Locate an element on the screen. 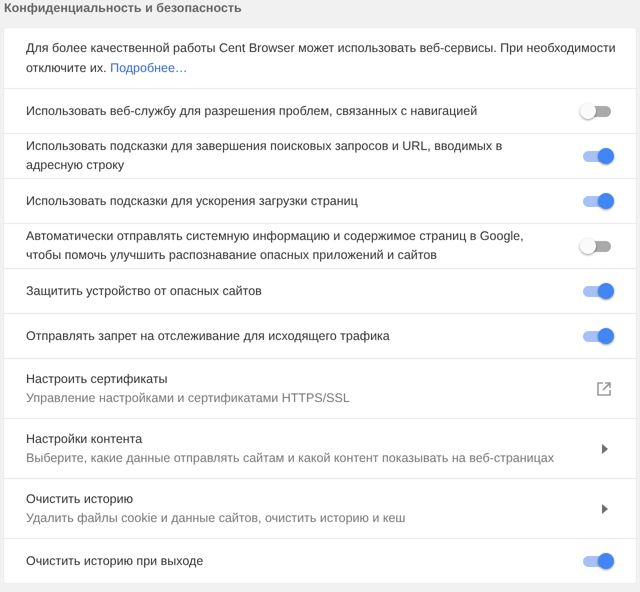 The height and width of the screenshot is (592, 640). setting-label: Автоматически отправлять системную информацию и содержимое страниц в Google, чтобы помочь улучшить распознавание опасных приложений и сайтов is located at coordinates (275, 246).